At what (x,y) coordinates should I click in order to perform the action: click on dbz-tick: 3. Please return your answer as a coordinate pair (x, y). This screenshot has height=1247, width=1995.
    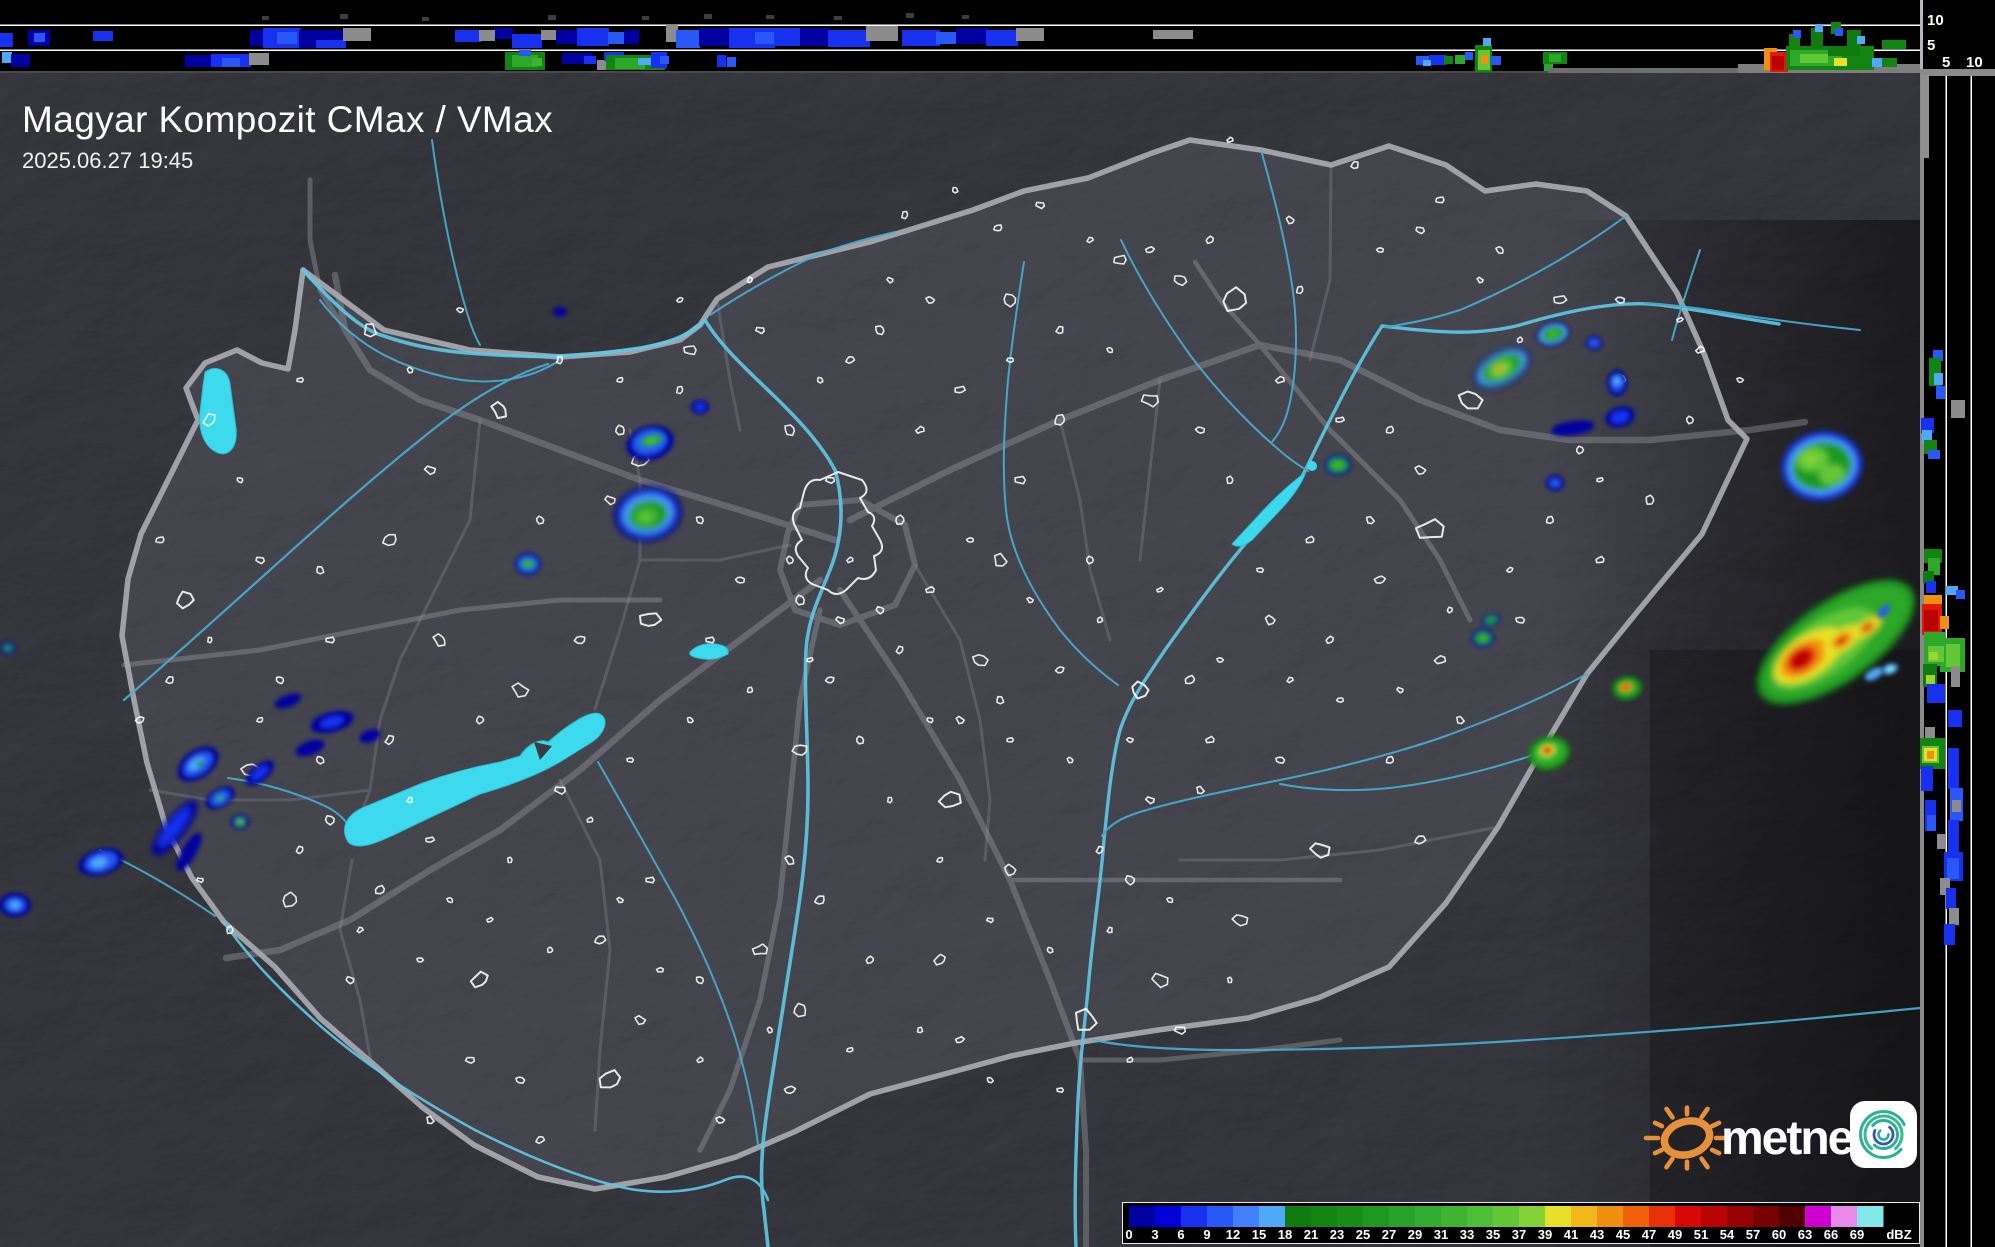
    Looking at the image, I should click on (1154, 1234).